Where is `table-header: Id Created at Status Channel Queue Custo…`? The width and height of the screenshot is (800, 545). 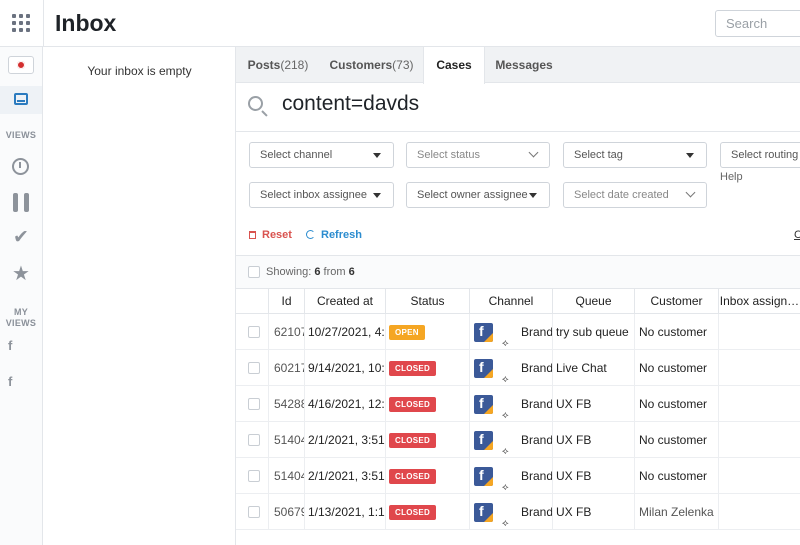
table-header: Id Created at Status Channel Queue Custo… is located at coordinates (518, 301).